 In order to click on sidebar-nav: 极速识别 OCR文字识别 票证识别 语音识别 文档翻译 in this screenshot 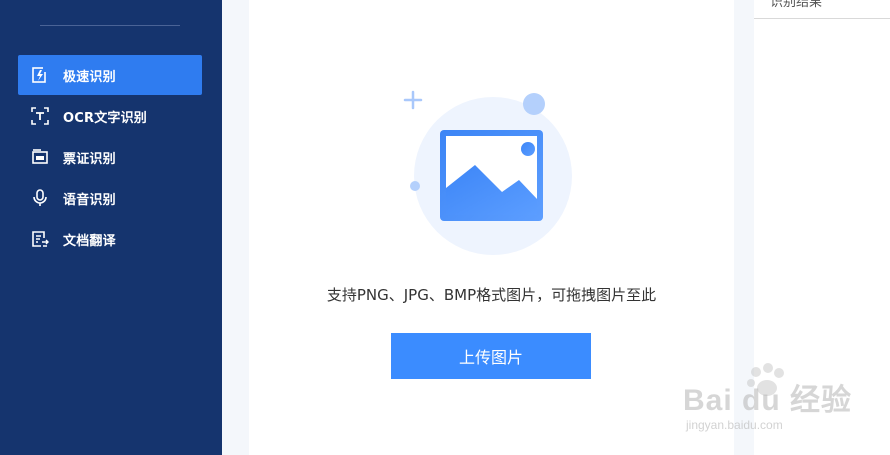, I will do `click(110, 157)`.